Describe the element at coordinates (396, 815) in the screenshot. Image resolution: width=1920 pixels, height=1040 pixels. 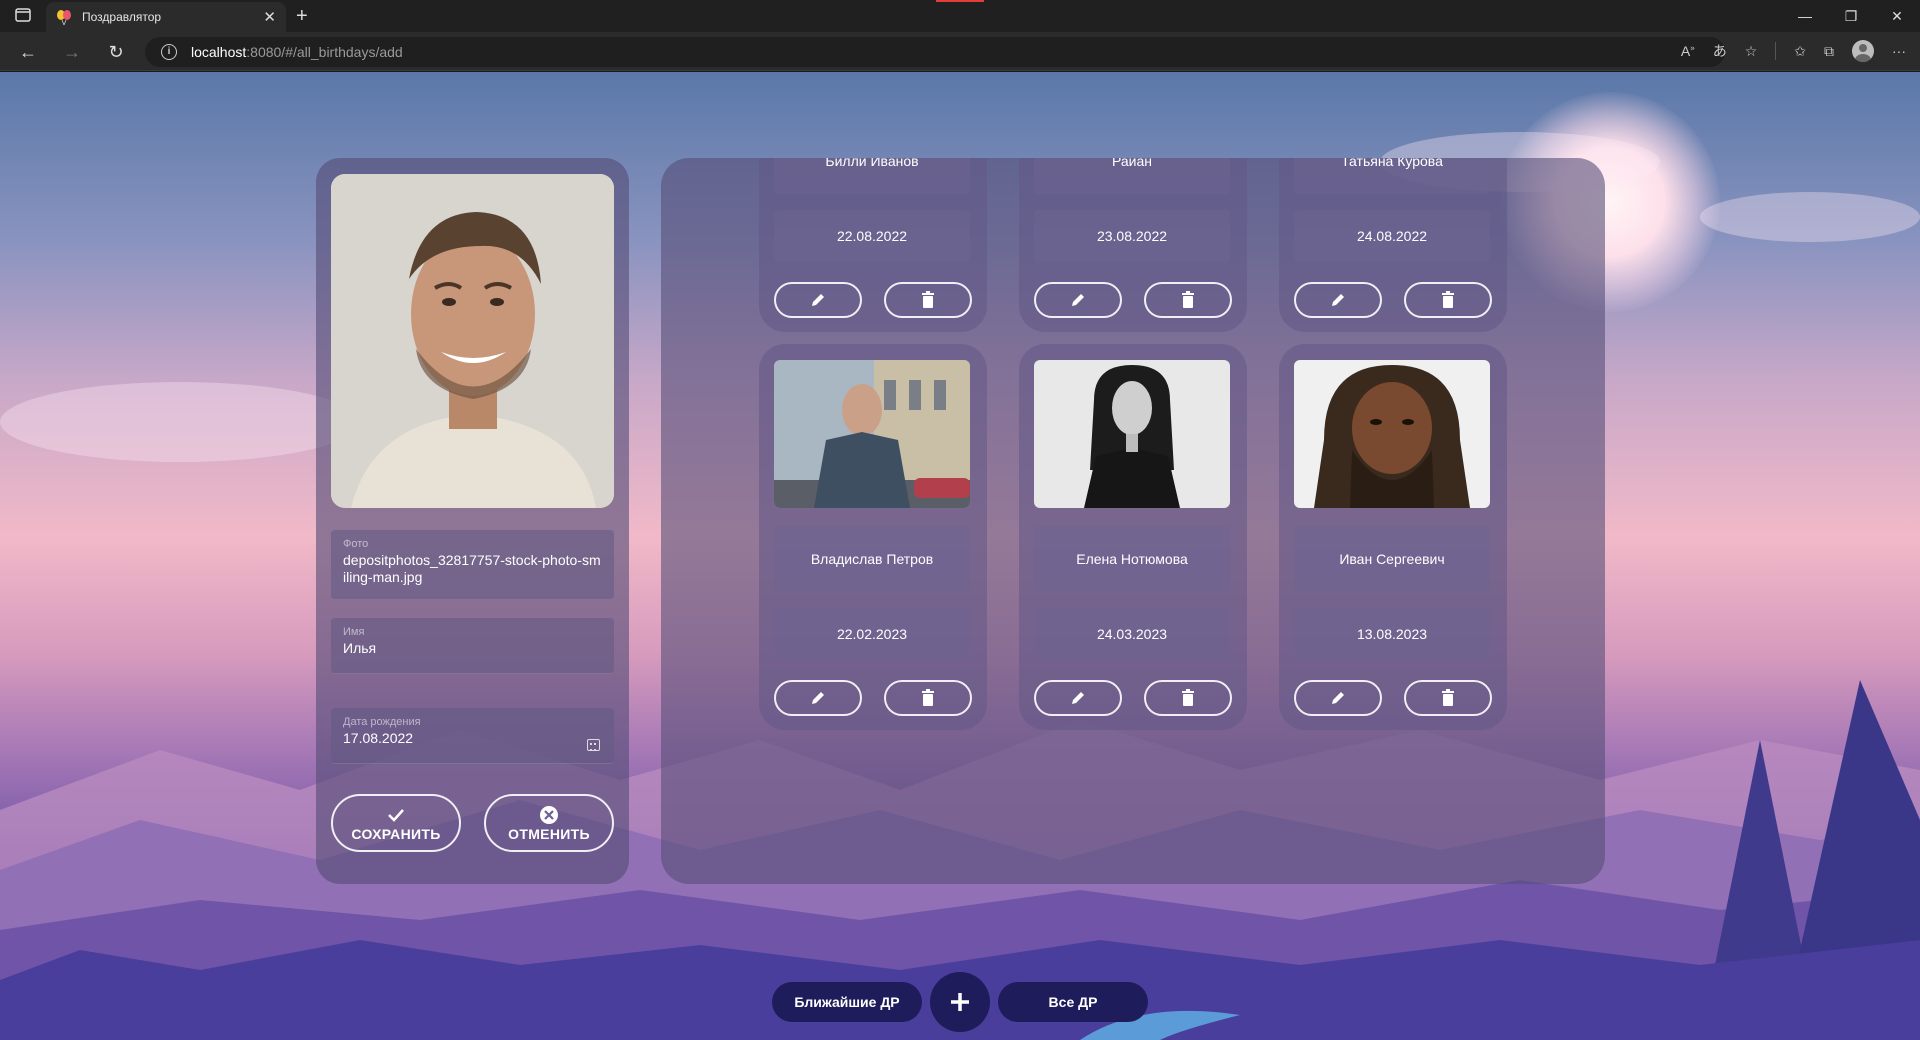
I see `check-icon` at that location.